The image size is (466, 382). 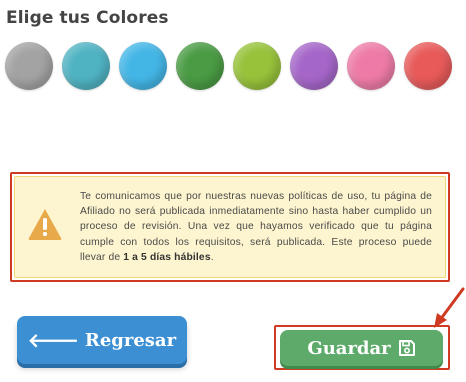 What do you see at coordinates (29, 66) in the screenshot?
I see `color-swatch-gray` at bounding box center [29, 66].